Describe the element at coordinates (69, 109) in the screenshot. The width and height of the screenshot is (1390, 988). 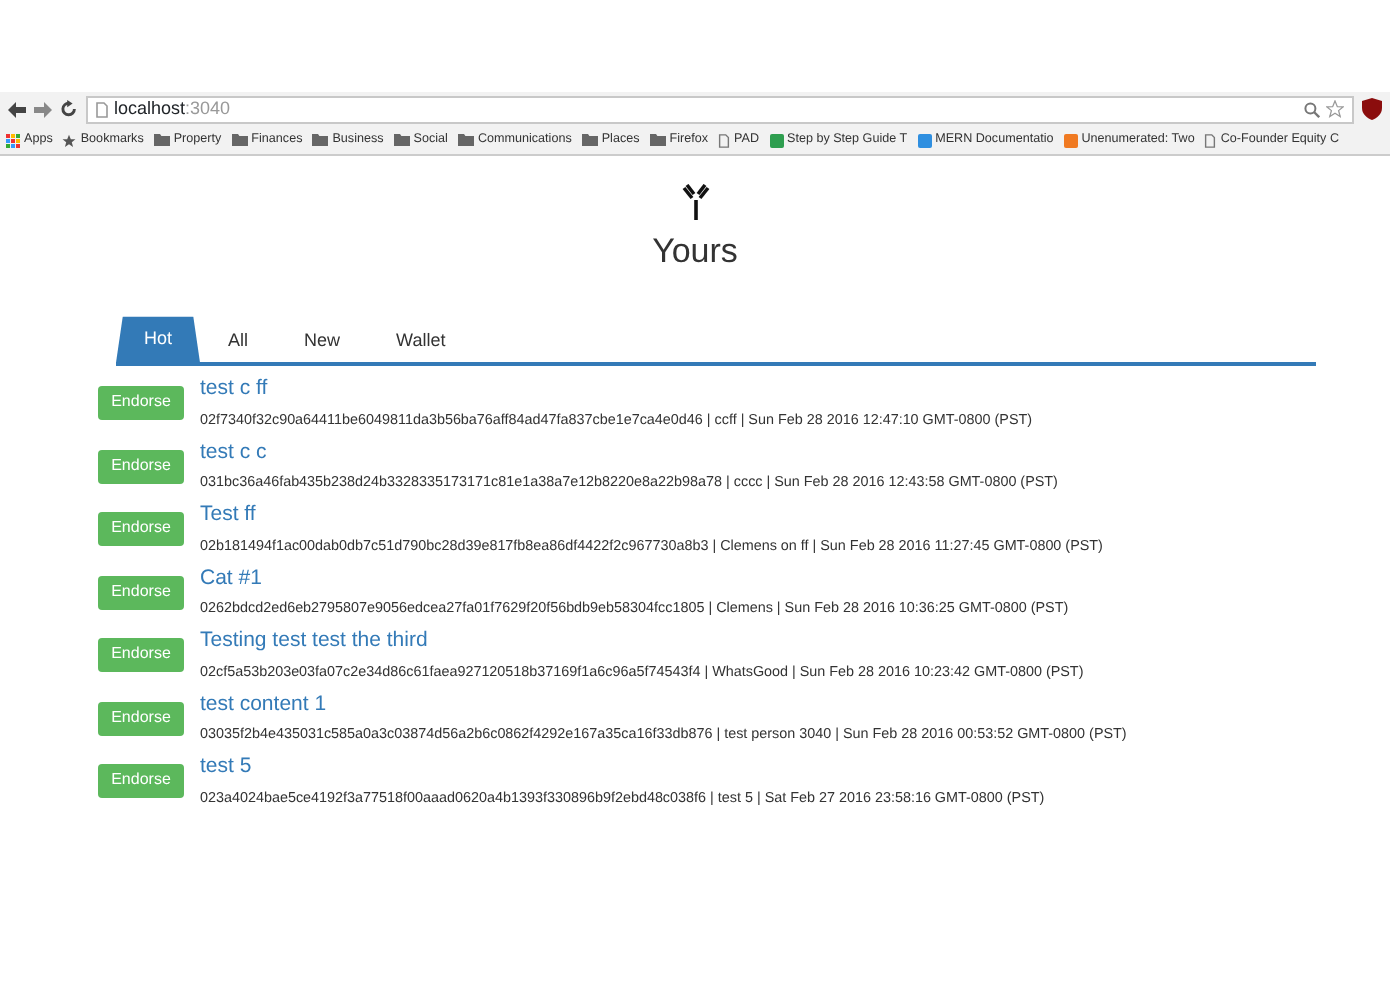
I see `reload-icon` at that location.